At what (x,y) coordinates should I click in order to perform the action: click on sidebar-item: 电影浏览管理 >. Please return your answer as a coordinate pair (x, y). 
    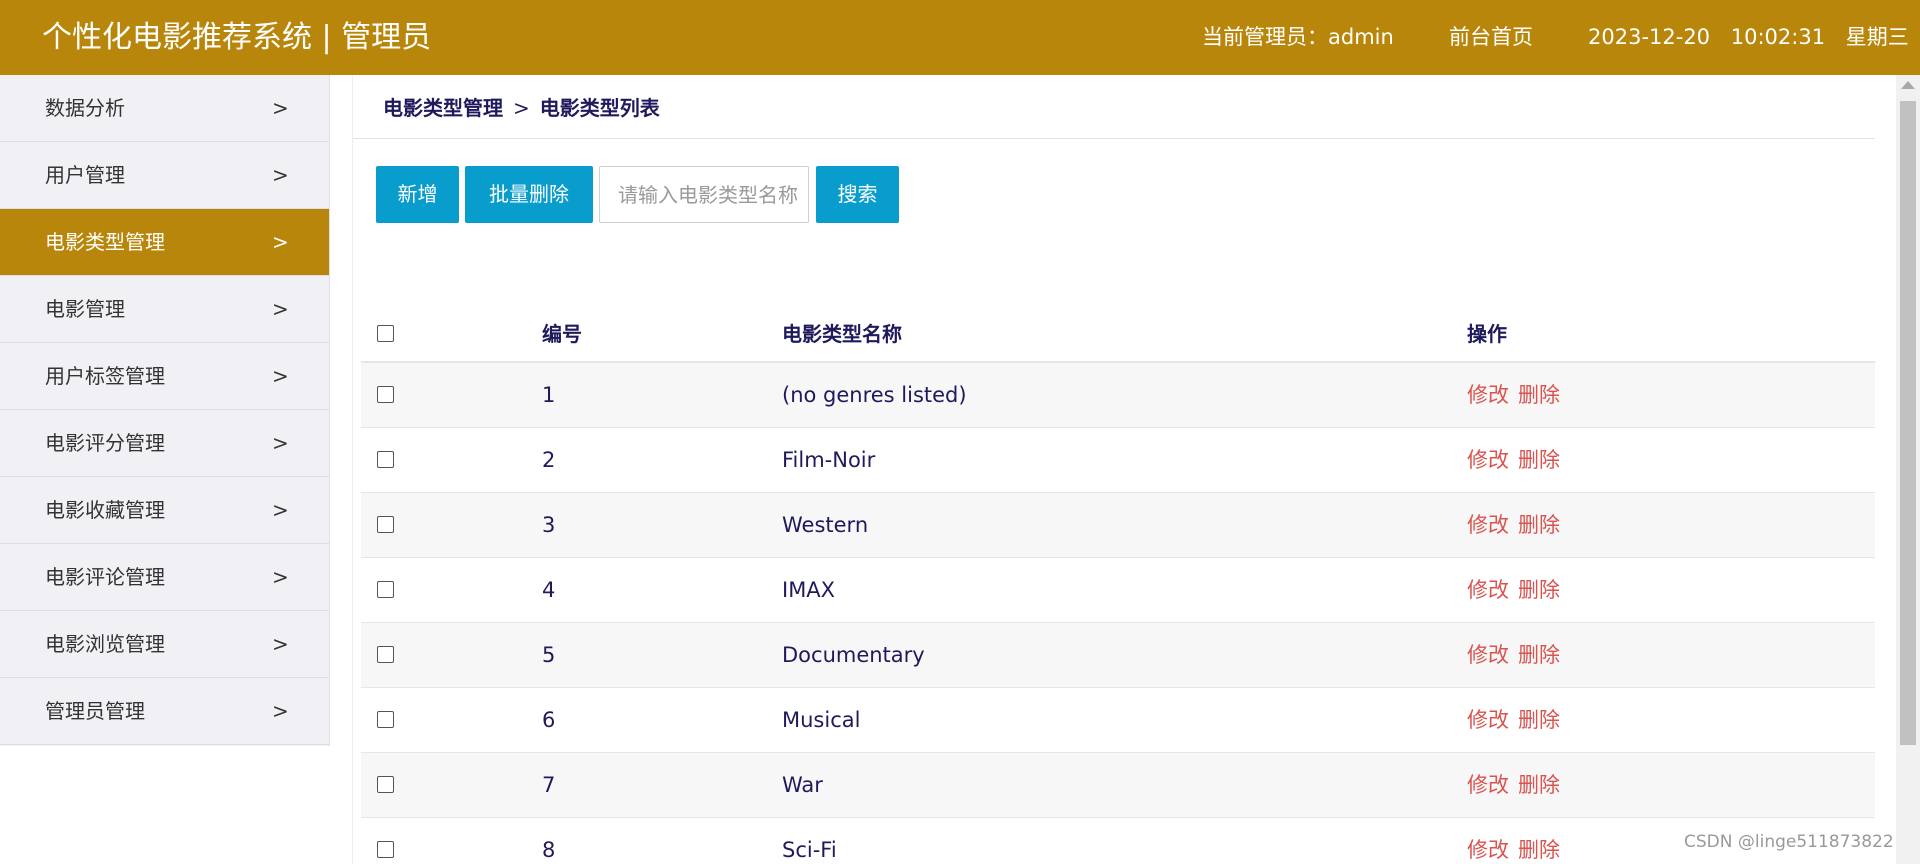
    Looking at the image, I should click on (164, 644).